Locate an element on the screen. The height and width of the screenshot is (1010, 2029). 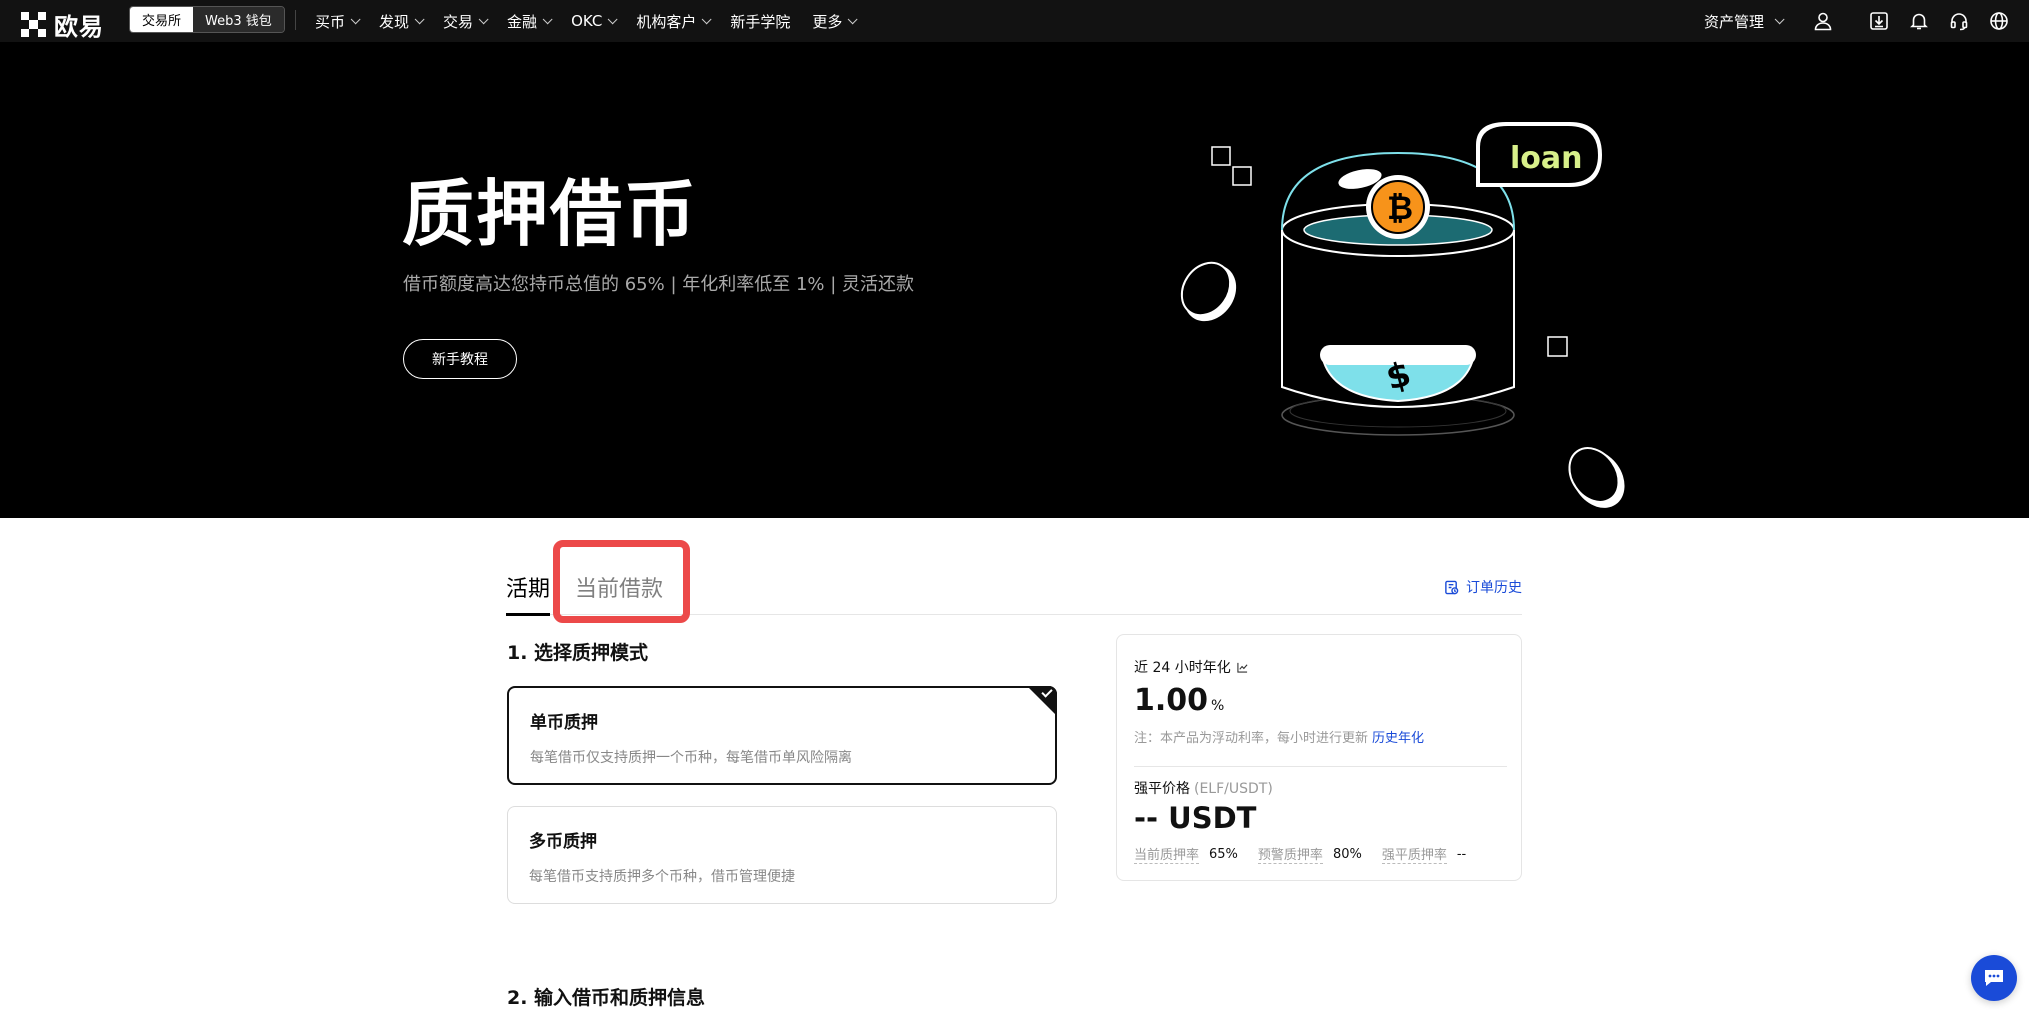
liquidation-ltv: 强平质押率 -- is located at coordinates (1424, 854).